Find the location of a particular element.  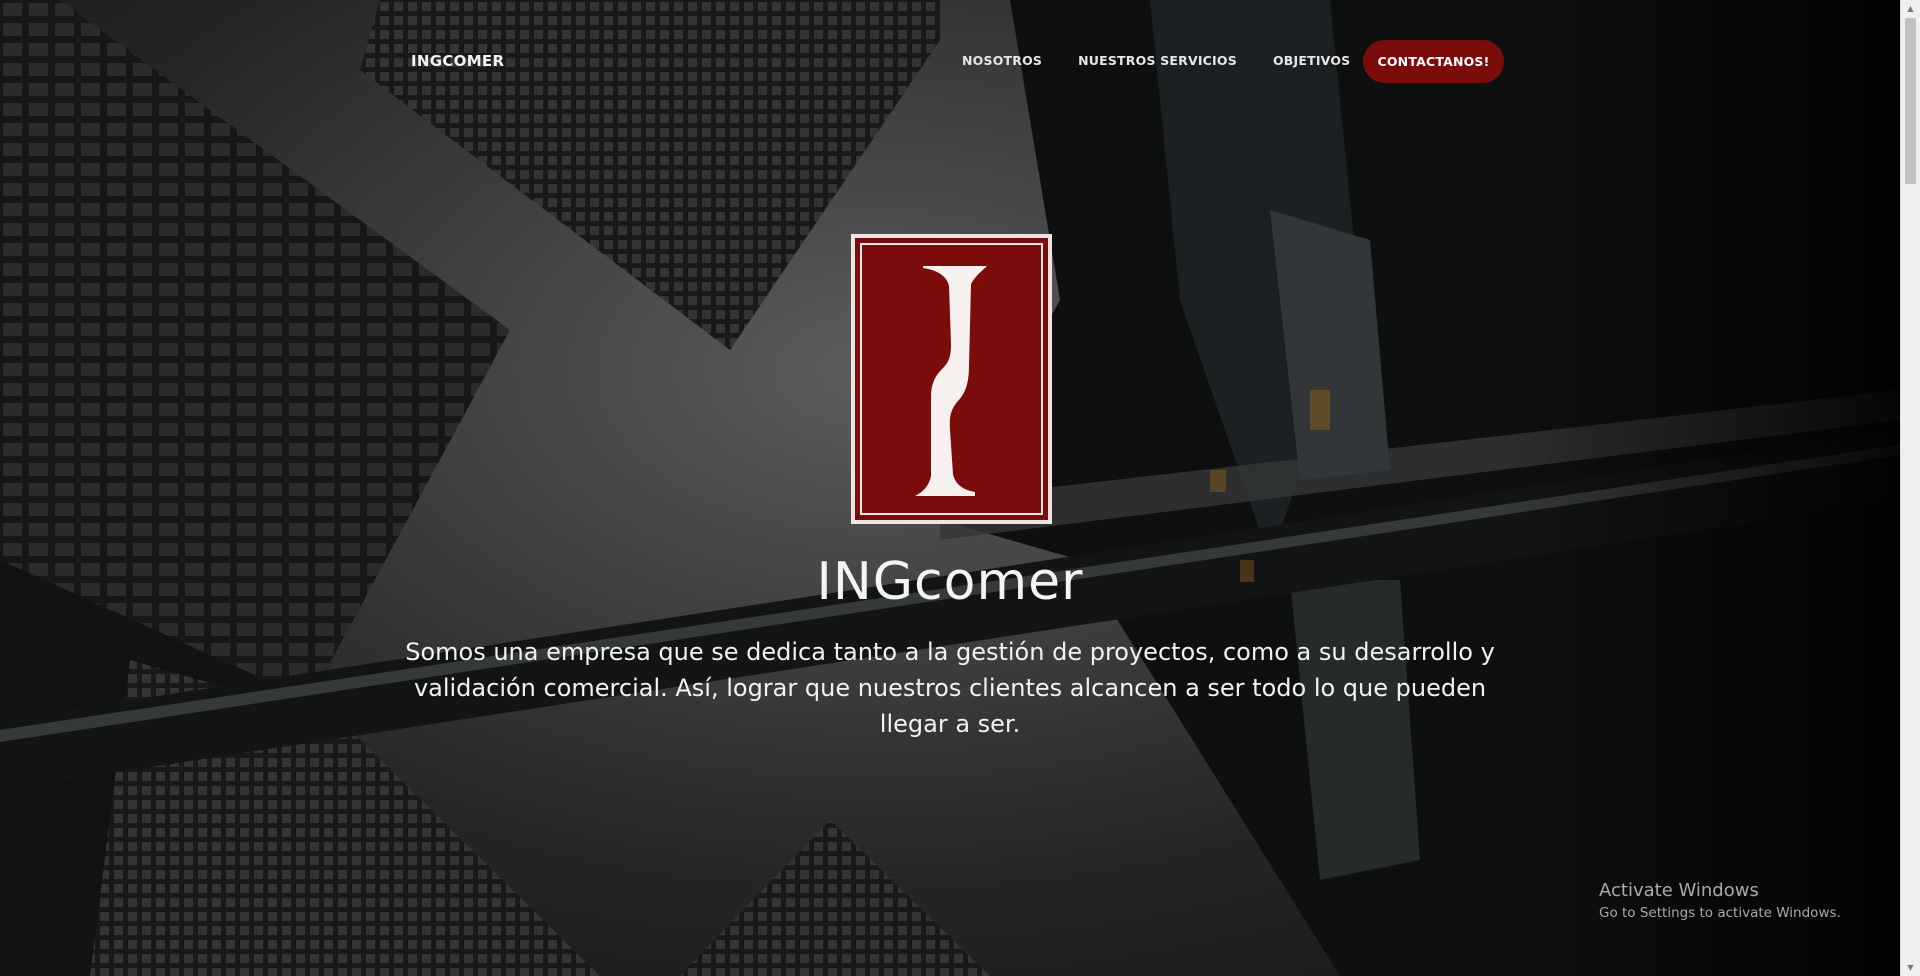

hero-title: INGcomer is located at coordinates (950, 582).